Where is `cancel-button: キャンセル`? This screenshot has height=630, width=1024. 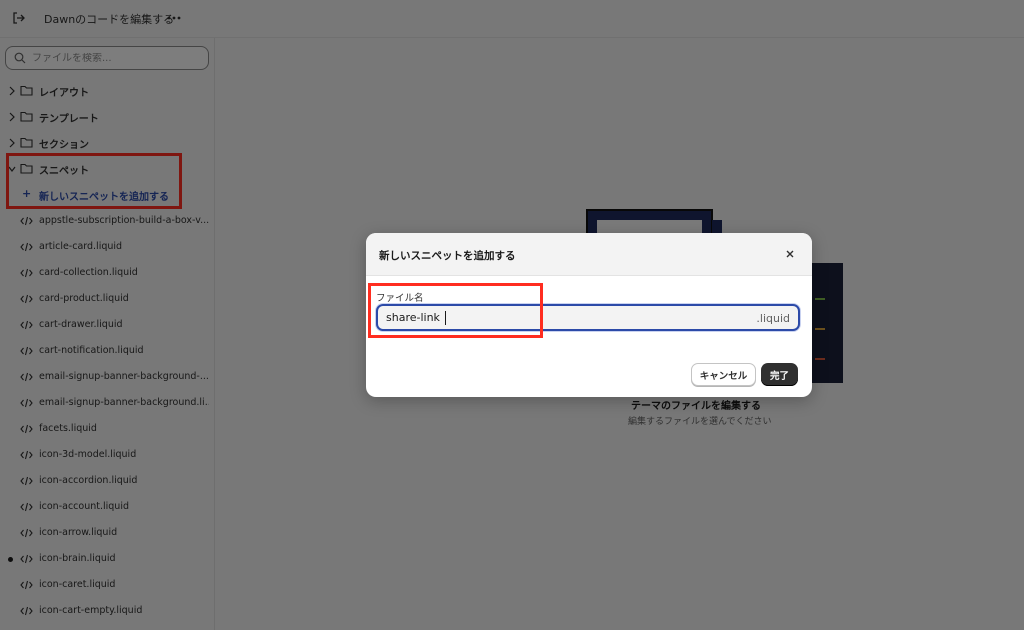
cancel-button: キャンセル is located at coordinates (723, 374).